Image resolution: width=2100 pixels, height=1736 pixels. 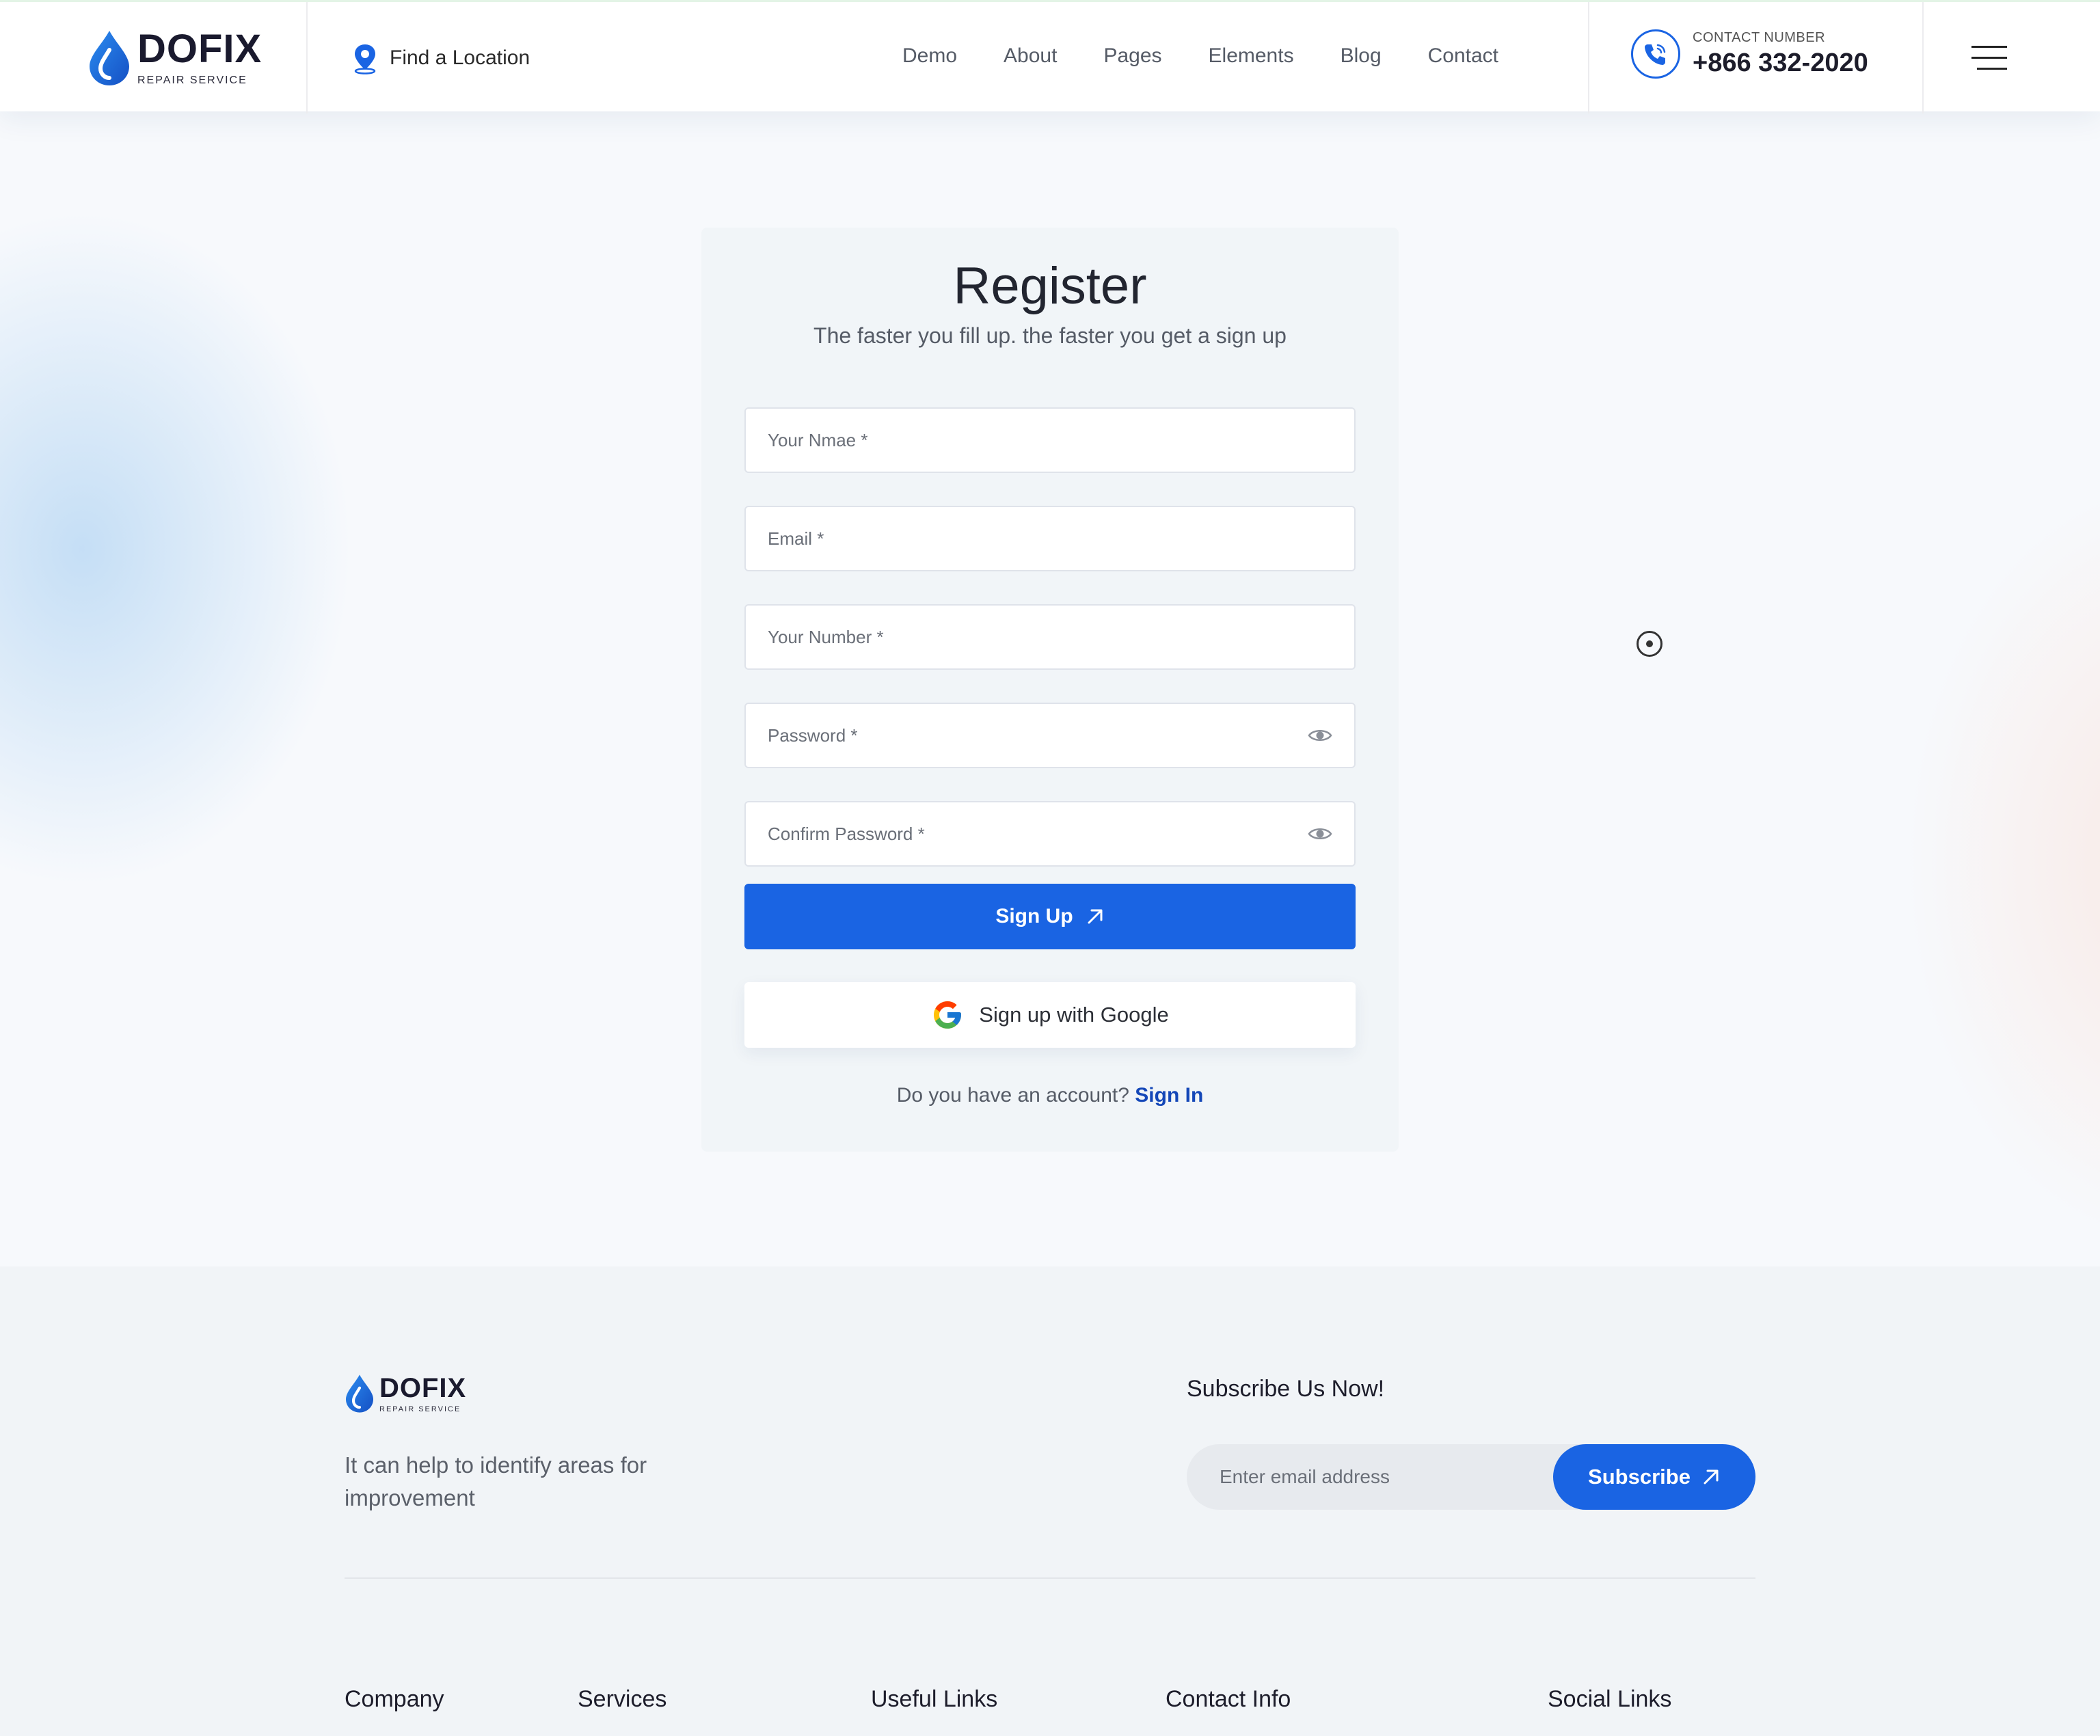 I want to click on logo-tagline: REPAIR SERVICE, so click(x=192, y=80).